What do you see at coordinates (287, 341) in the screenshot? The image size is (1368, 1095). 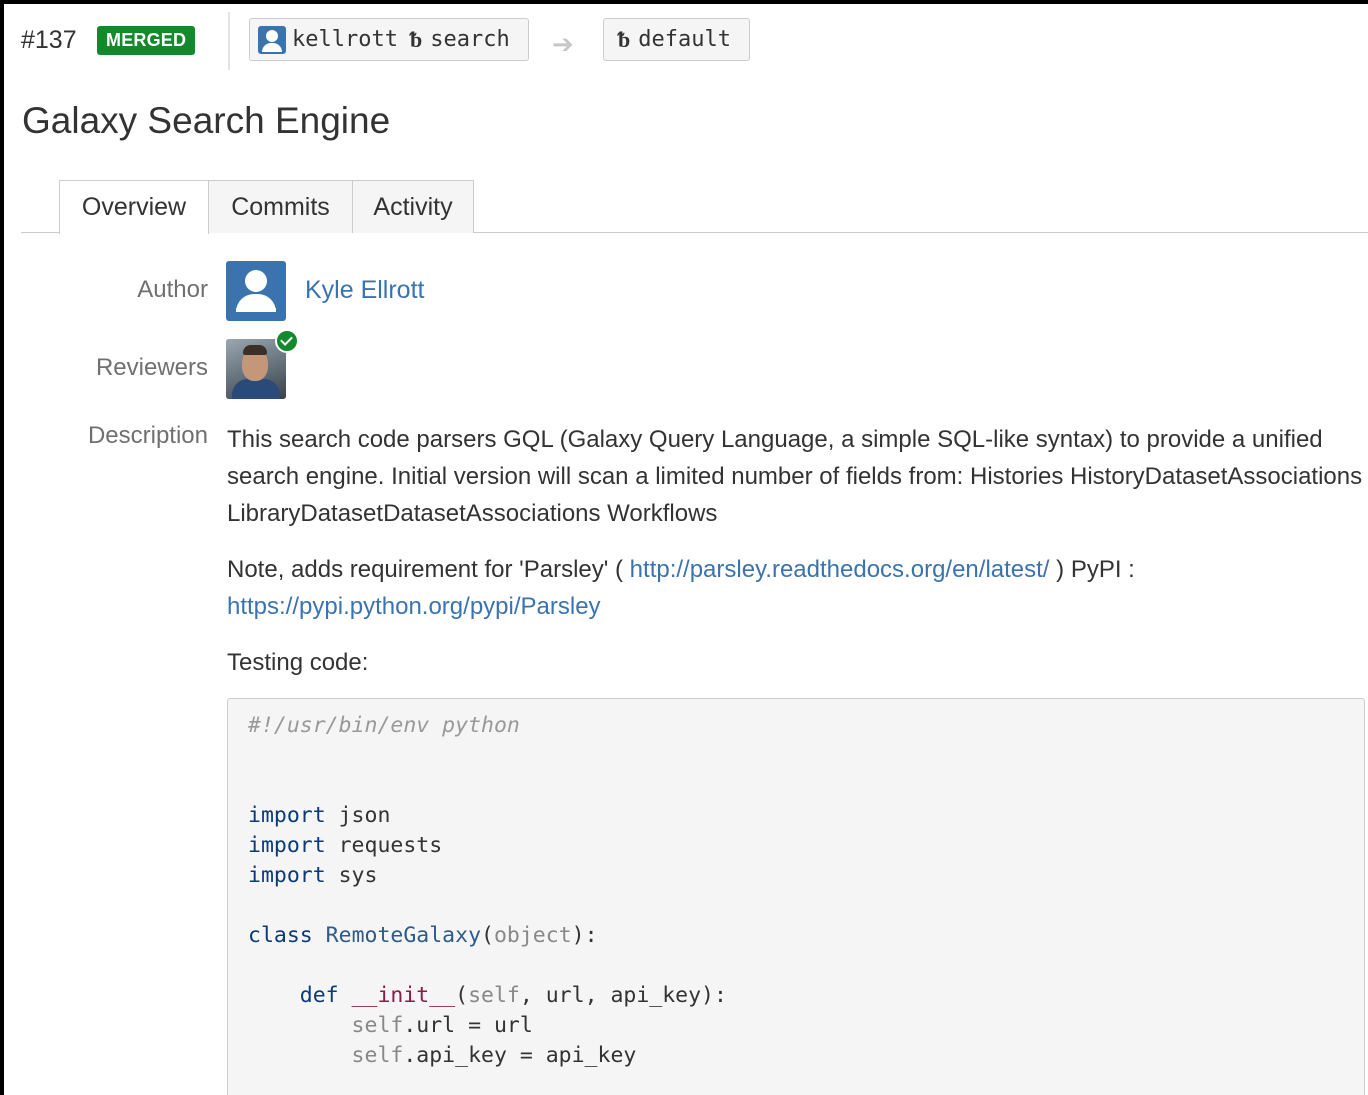 I see `approved-check-icon` at bounding box center [287, 341].